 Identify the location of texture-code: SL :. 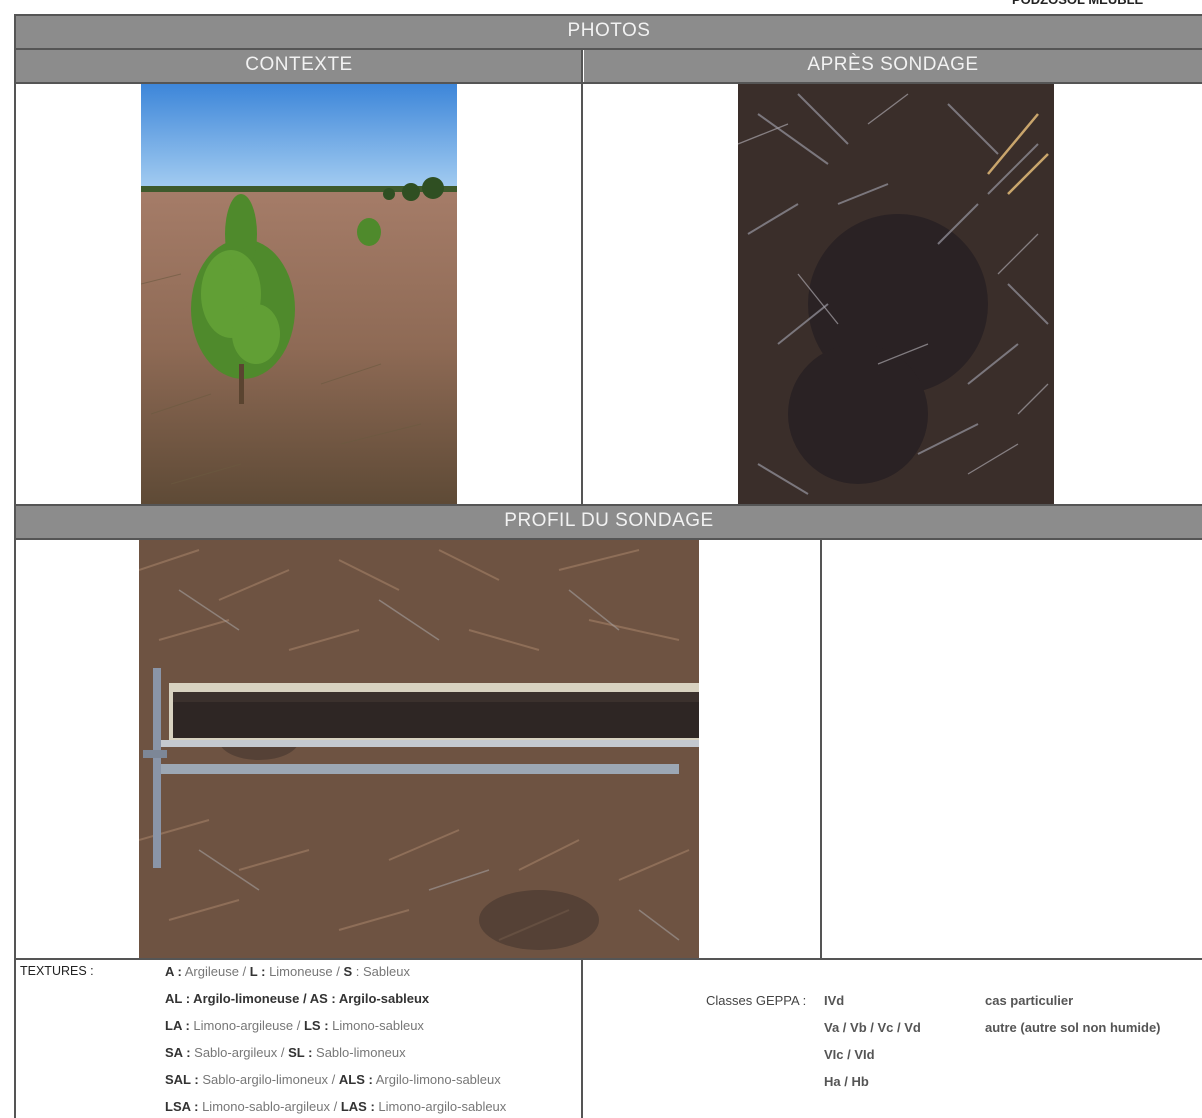
(300, 1052).